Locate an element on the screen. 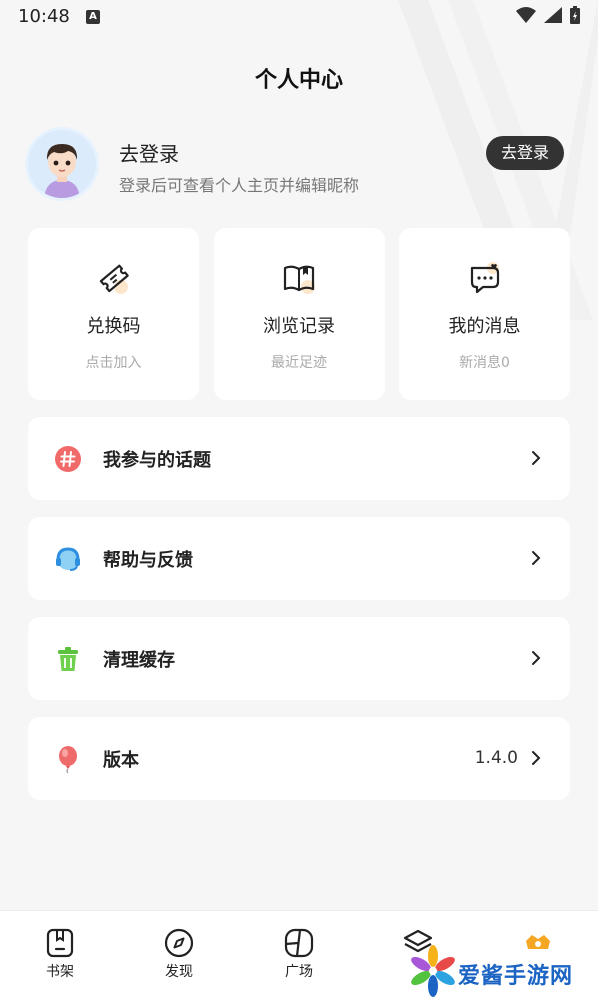  tab-label: 广场 is located at coordinates (299, 972).